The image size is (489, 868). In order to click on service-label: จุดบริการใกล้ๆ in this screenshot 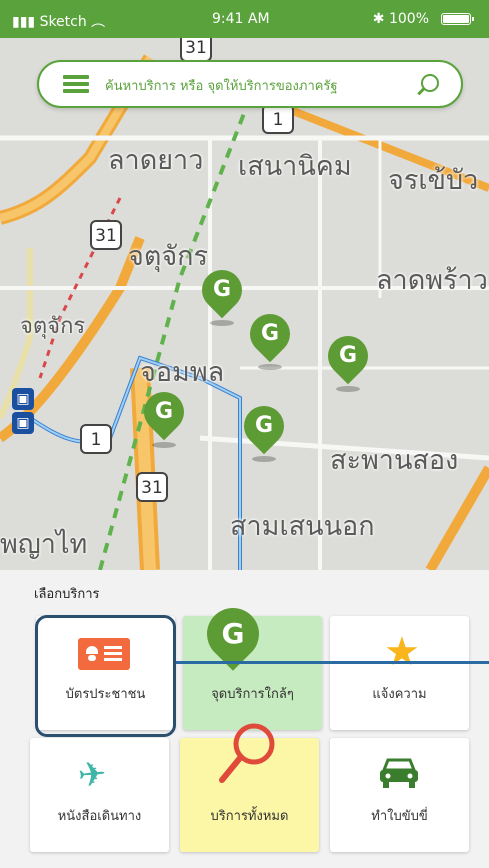, I will do `click(252, 694)`.